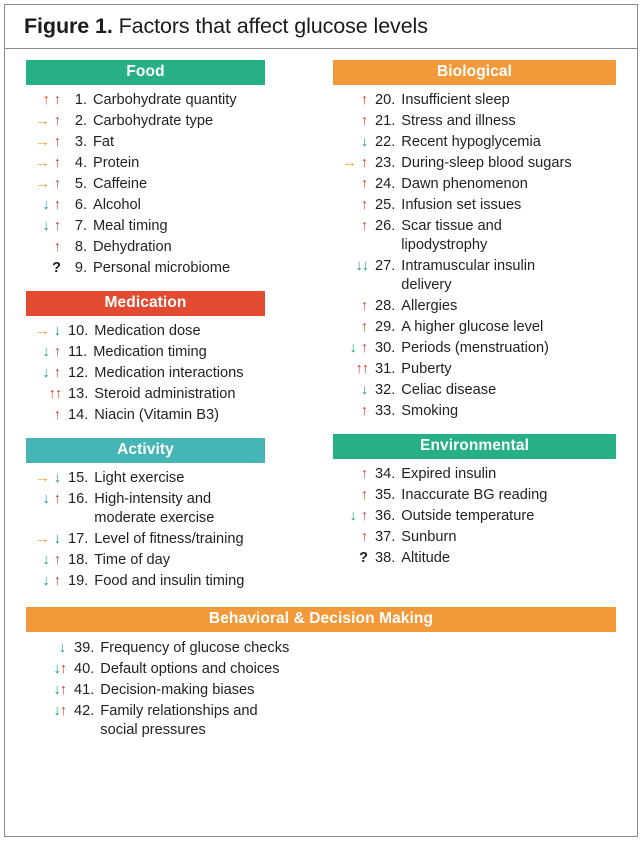 The width and height of the screenshot is (642, 841). What do you see at coordinates (78, 581) in the screenshot?
I see `item-number: 19.` at bounding box center [78, 581].